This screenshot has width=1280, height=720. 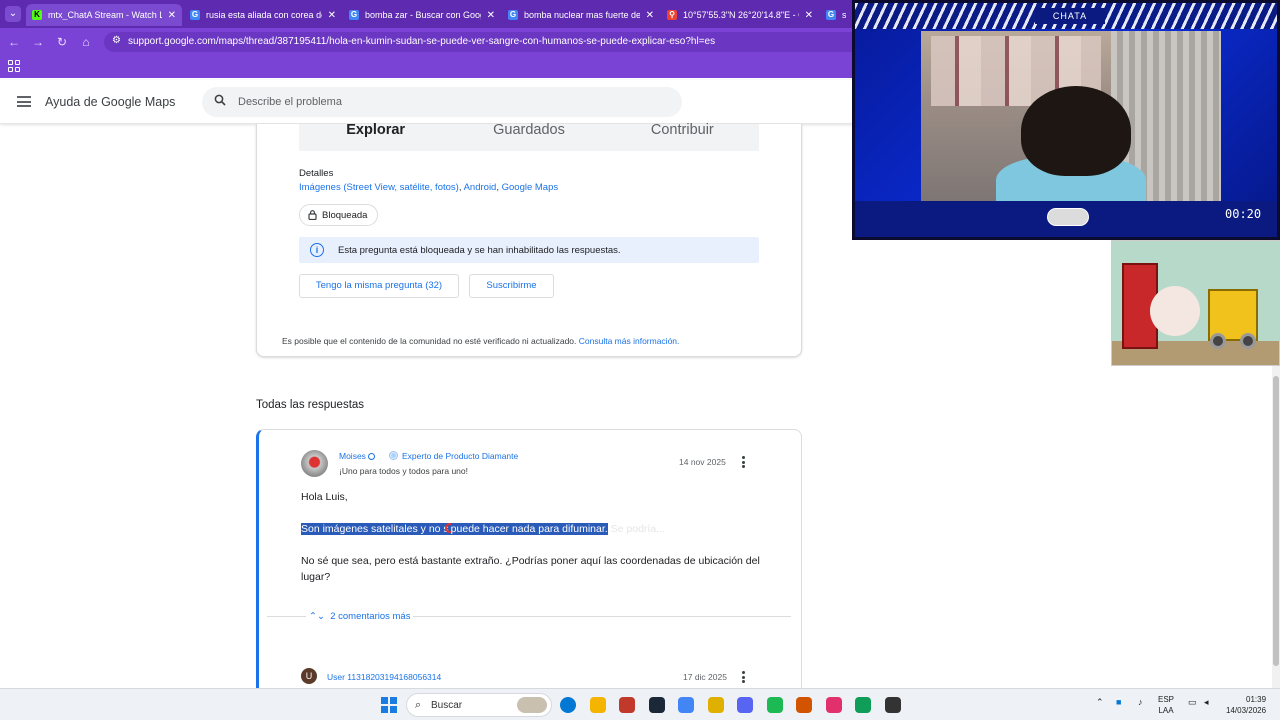 I want to click on subscribe-button: Suscribirme, so click(x=511, y=286).